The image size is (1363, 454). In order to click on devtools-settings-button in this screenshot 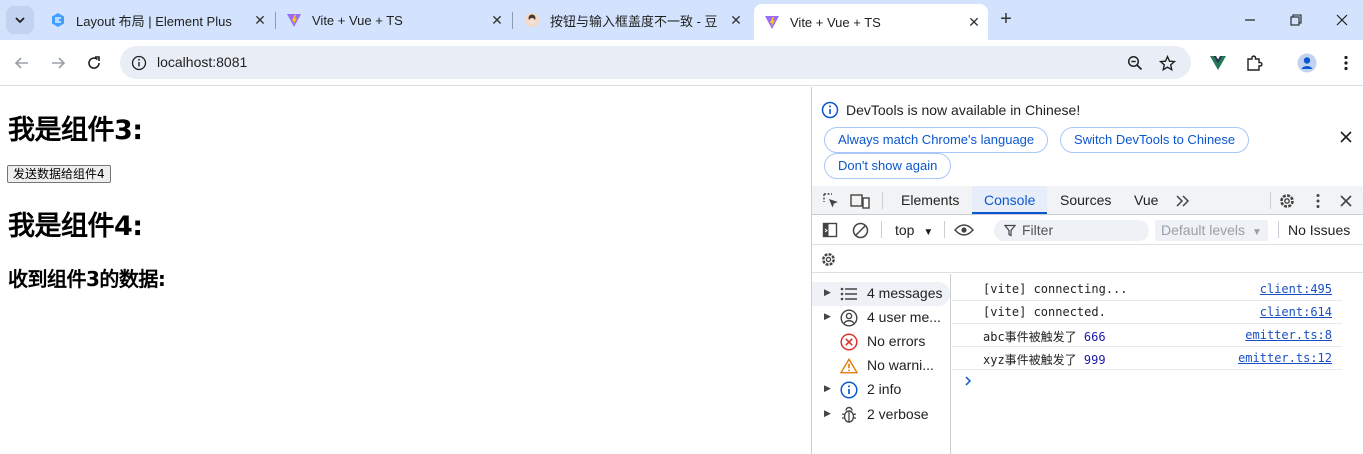, I will do `click(1287, 201)`.